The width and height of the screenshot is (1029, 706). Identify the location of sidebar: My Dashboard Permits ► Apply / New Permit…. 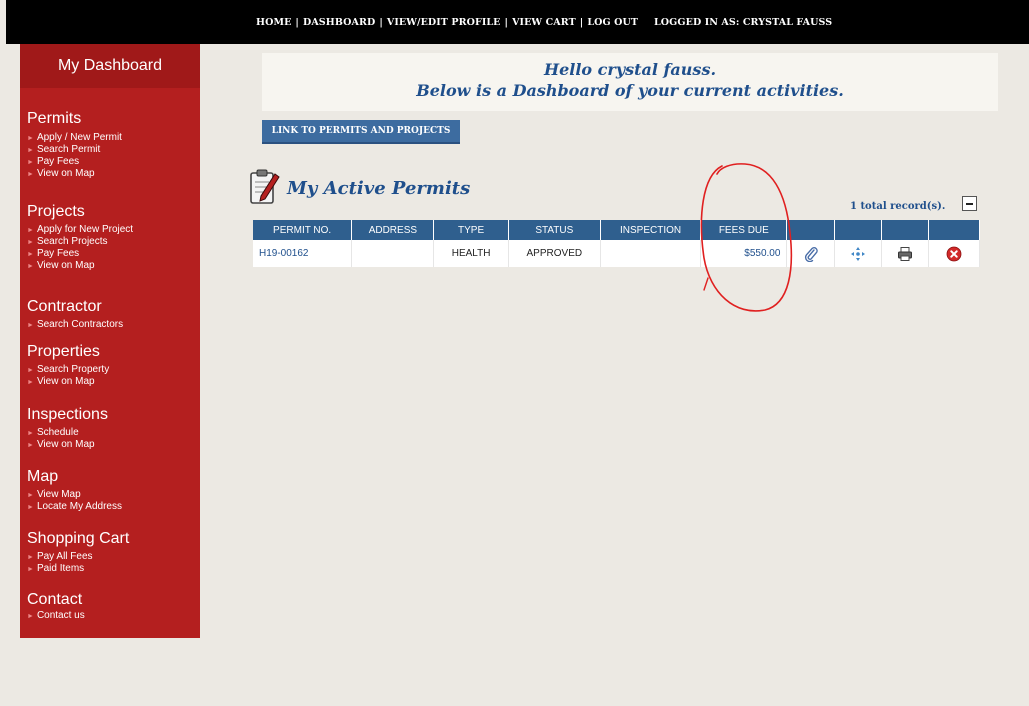
(110, 341).